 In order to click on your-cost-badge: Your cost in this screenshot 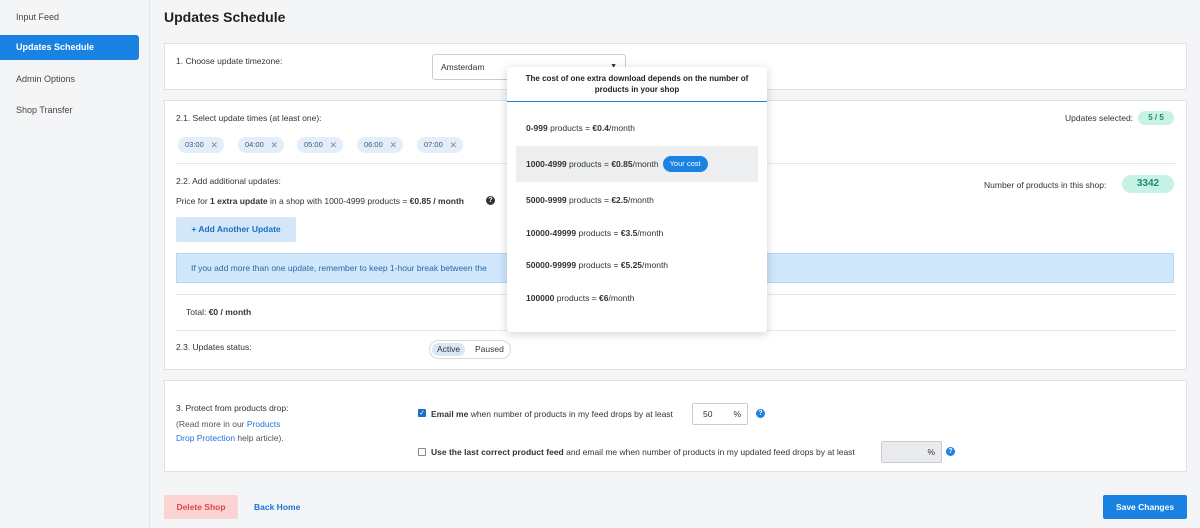, I will do `click(685, 163)`.